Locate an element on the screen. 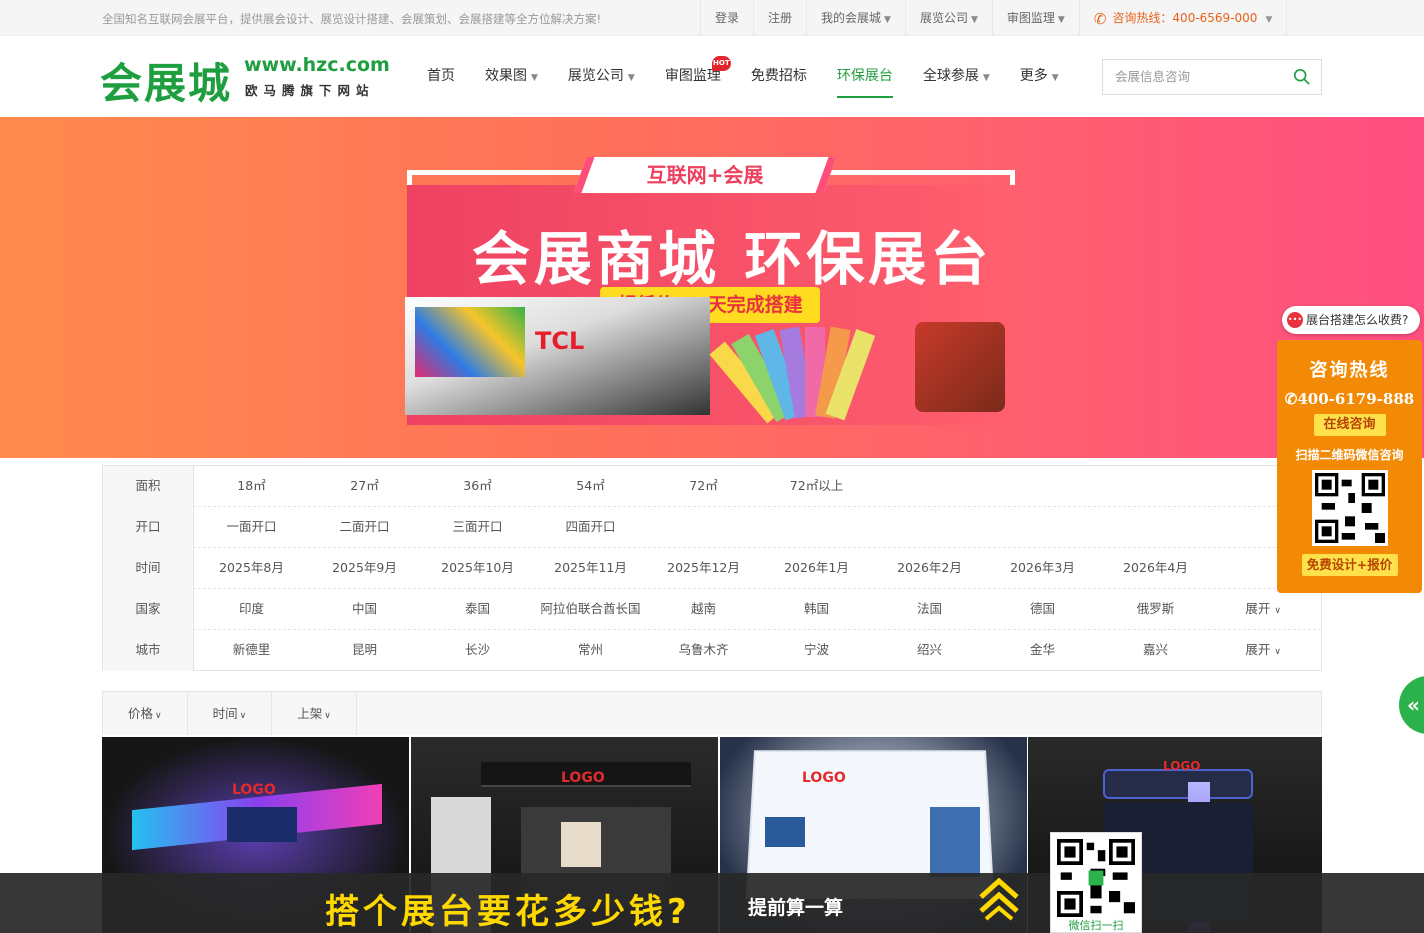 Image resolution: width=1424 pixels, height=933 pixels. search-icon is located at coordinates (1302, 77).